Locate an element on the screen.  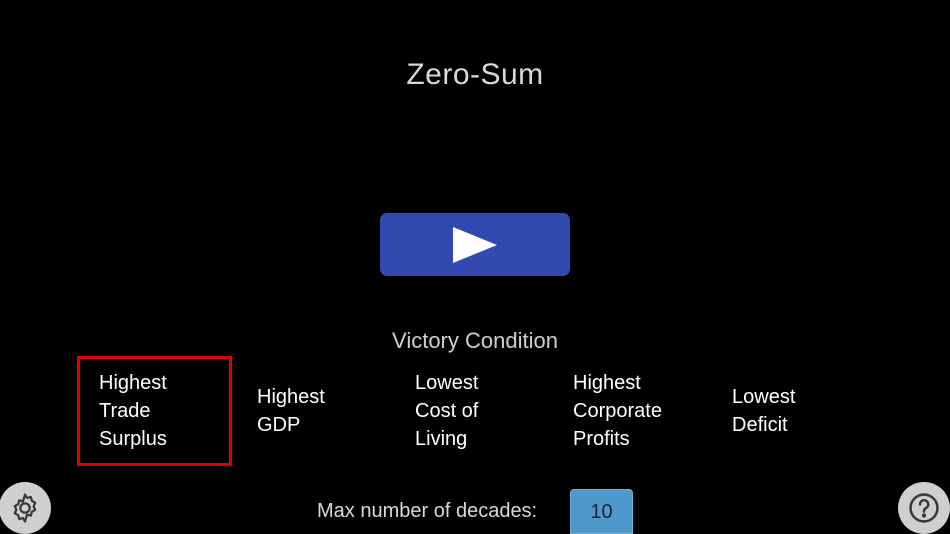
victory-option-highest-gdp: Highest GDP is located at coordinates (314, 411).